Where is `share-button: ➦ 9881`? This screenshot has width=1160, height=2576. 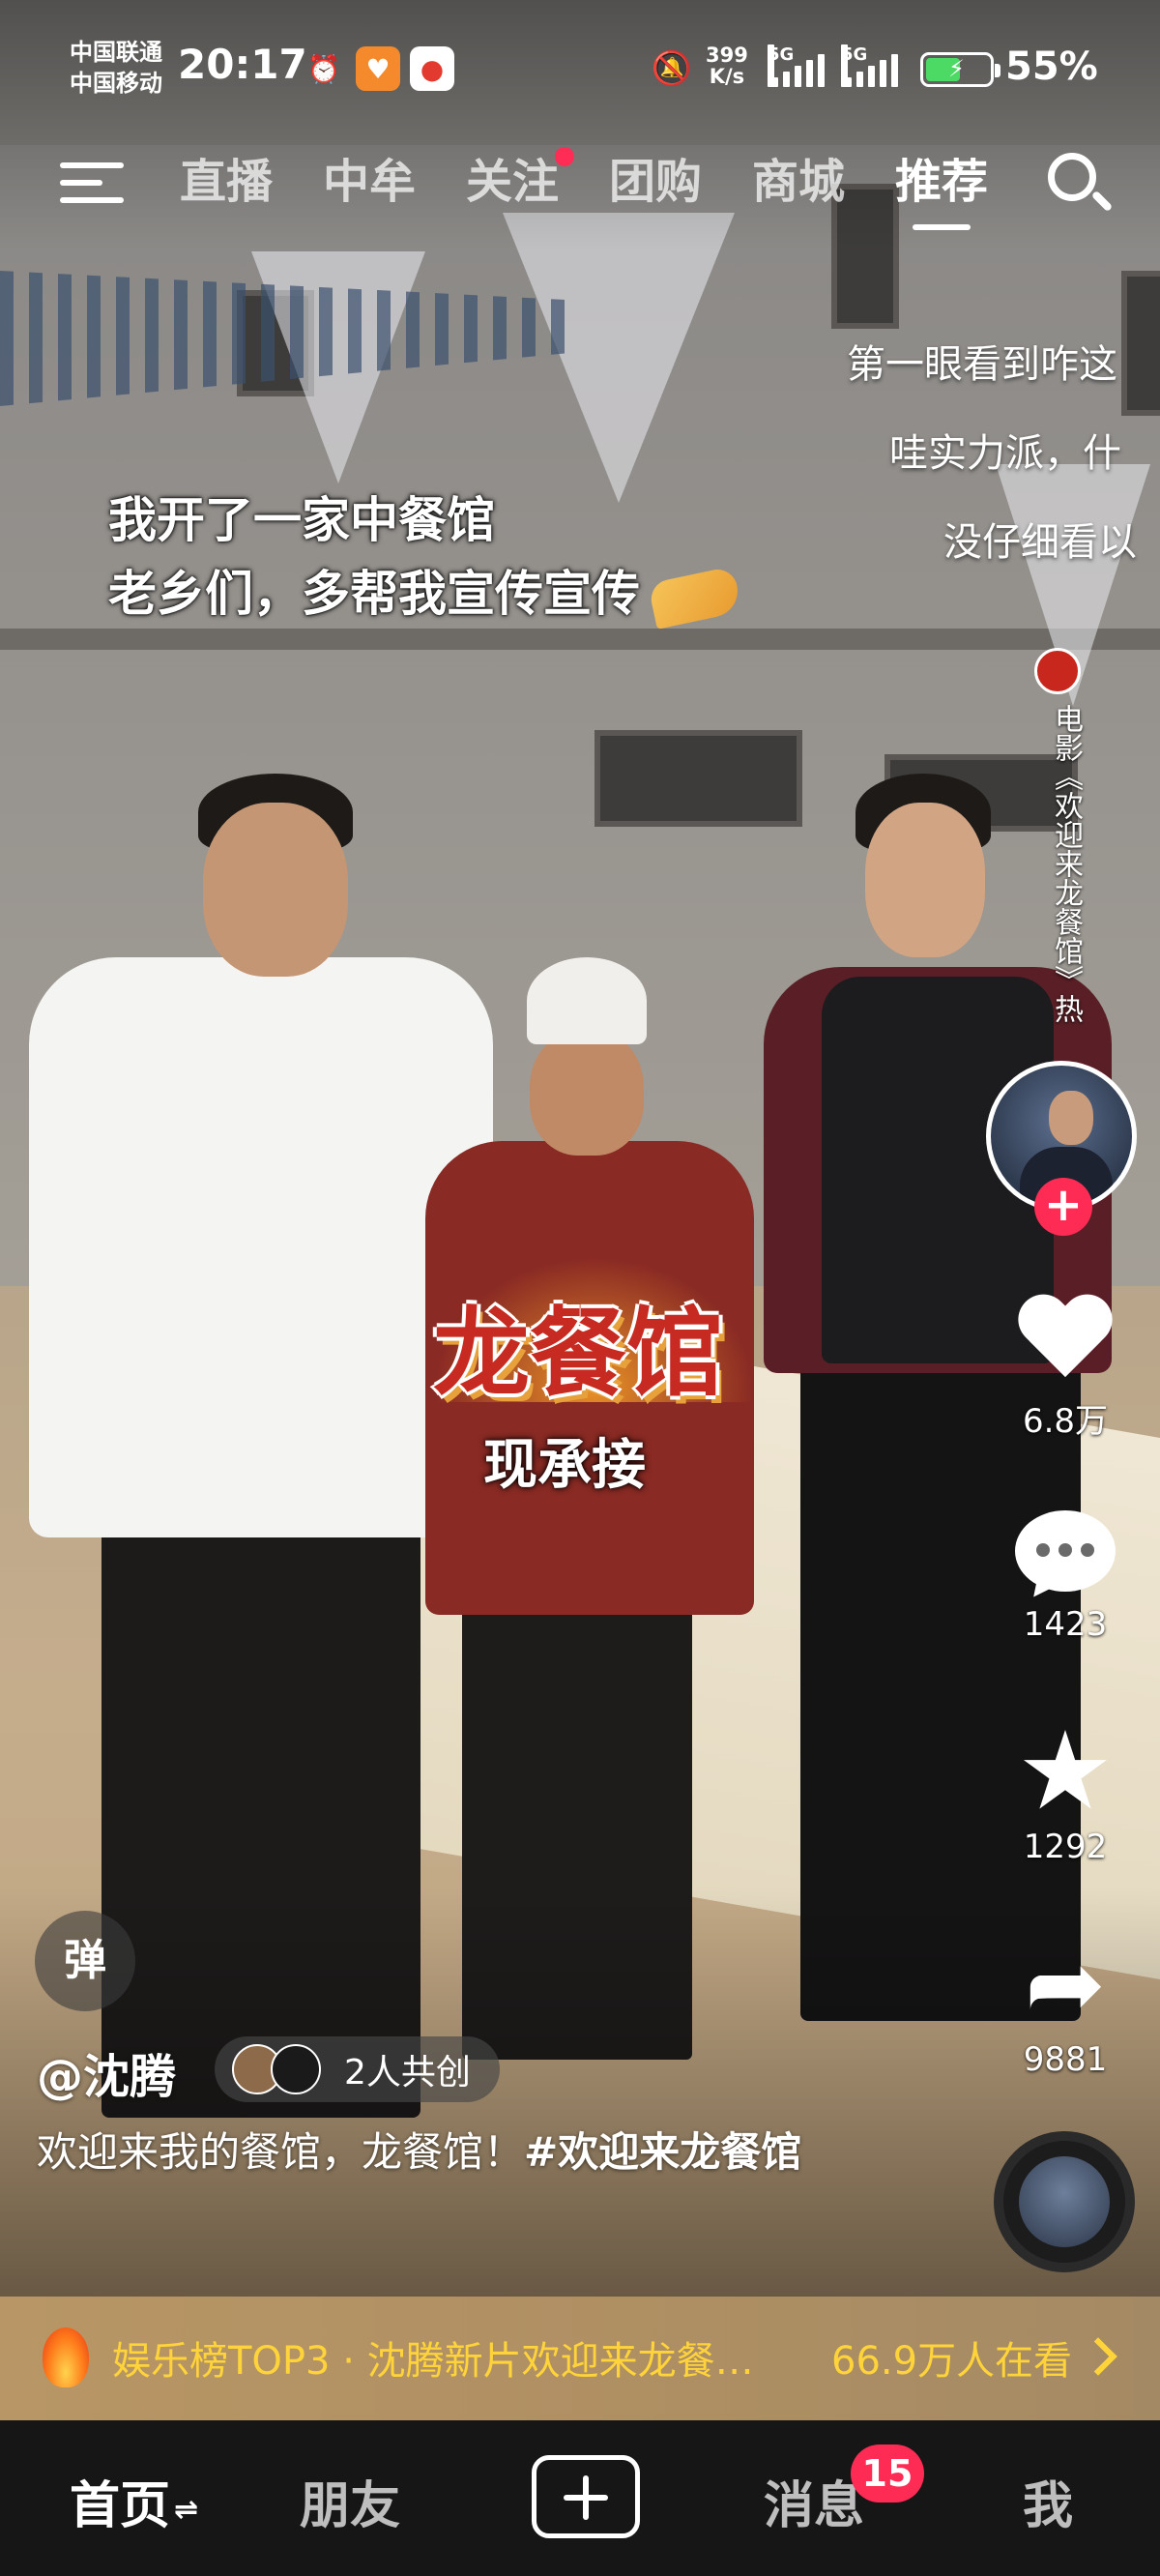 share-button: ➦ 9881 is located at coordinates (1065, 2003).